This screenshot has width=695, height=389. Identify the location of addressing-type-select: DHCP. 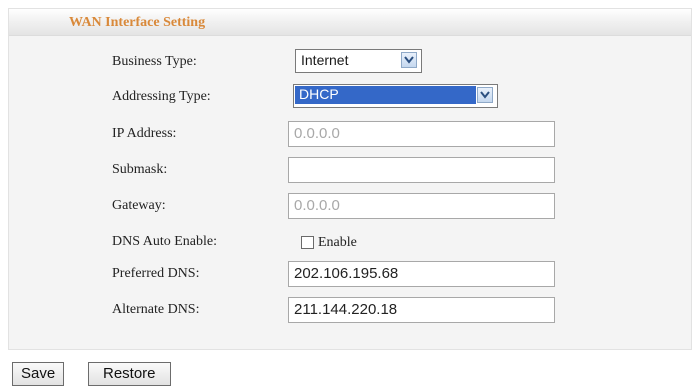
(395, 96).